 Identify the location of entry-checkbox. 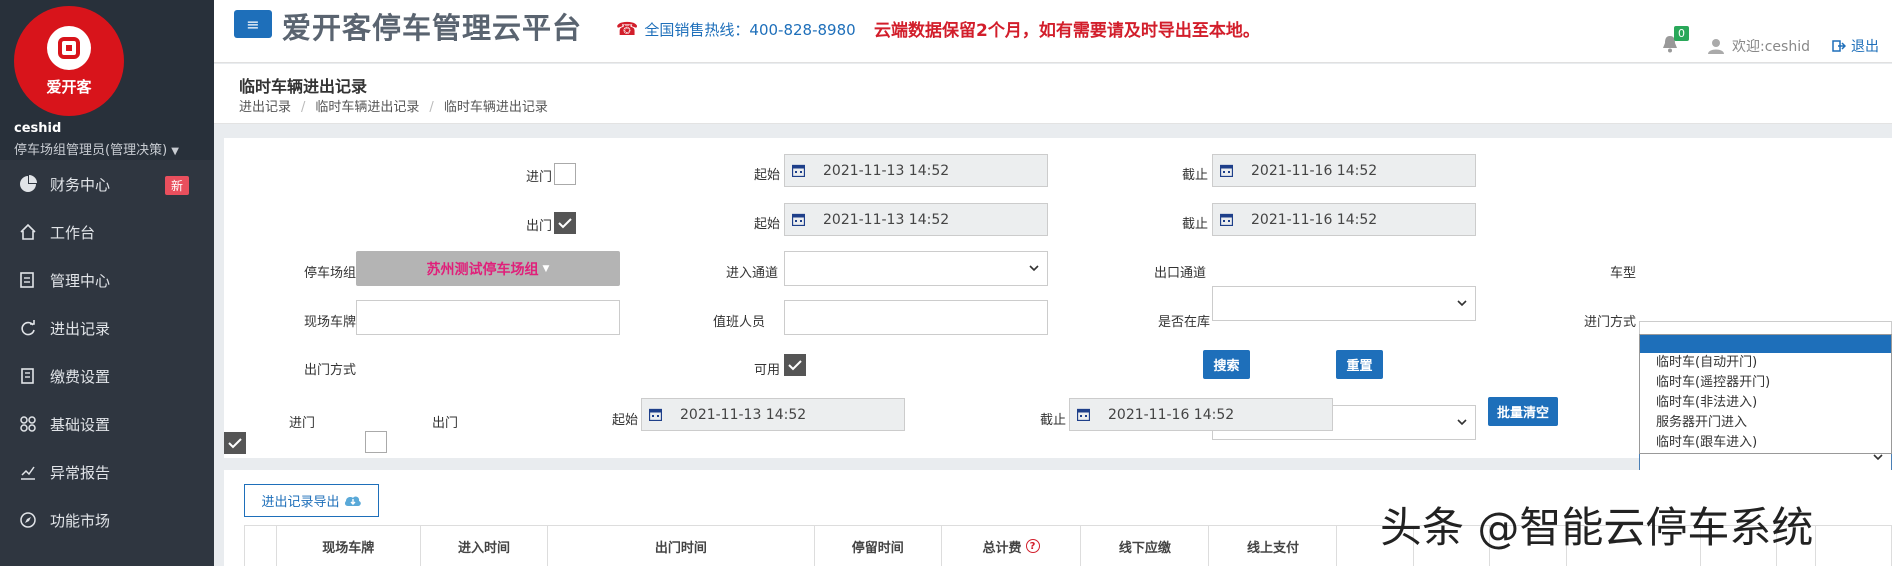
(565, 174).